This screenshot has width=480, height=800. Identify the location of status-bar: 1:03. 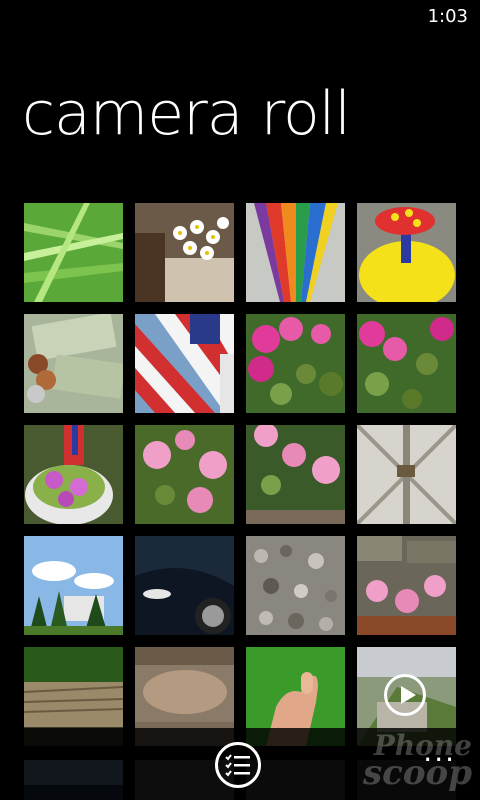
(240, 16).